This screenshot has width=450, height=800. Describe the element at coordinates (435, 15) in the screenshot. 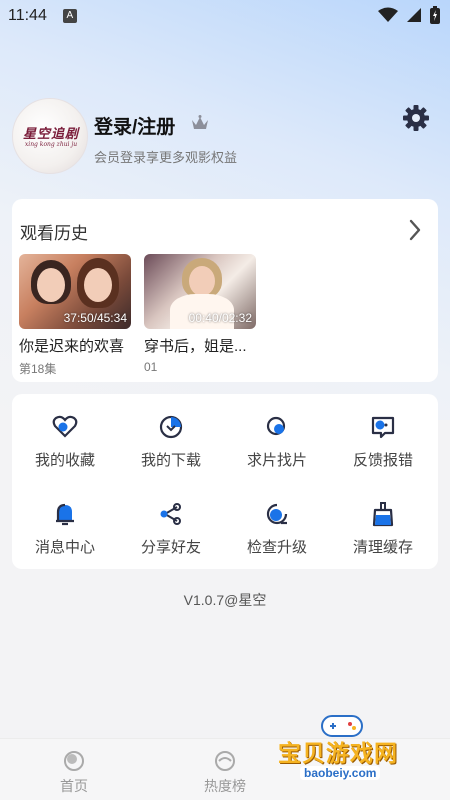

I see `battery-icon` at that location.